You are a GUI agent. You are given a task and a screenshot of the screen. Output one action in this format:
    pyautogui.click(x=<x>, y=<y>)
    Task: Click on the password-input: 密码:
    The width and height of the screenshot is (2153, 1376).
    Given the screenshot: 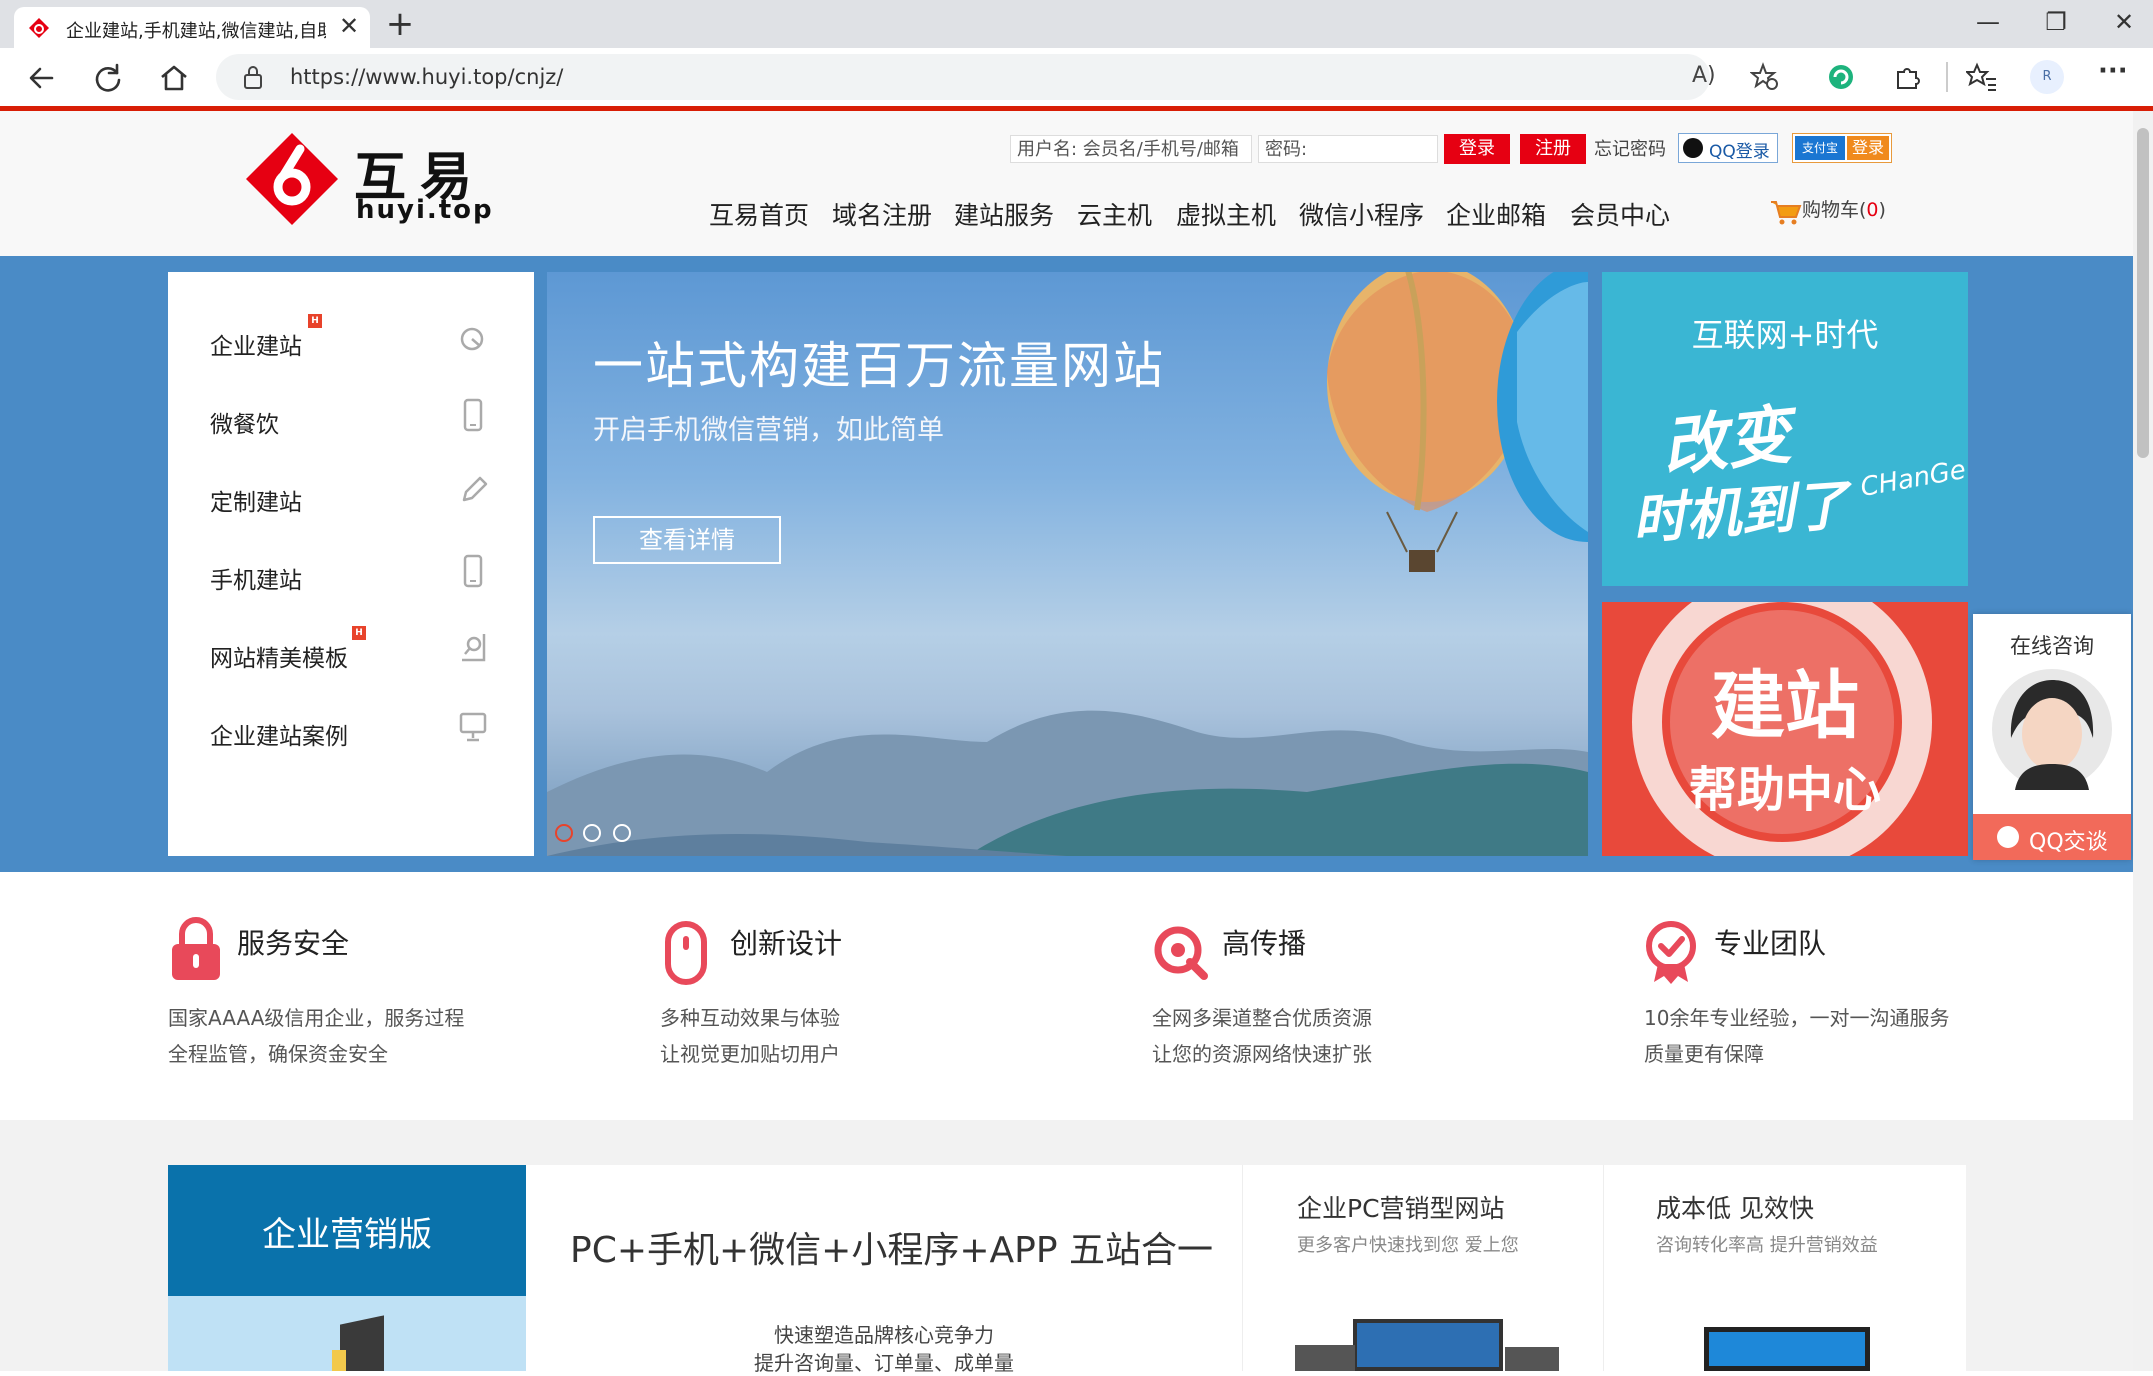 What is the action you would take?
    pyautogui.click(x=1348, y=149)
    